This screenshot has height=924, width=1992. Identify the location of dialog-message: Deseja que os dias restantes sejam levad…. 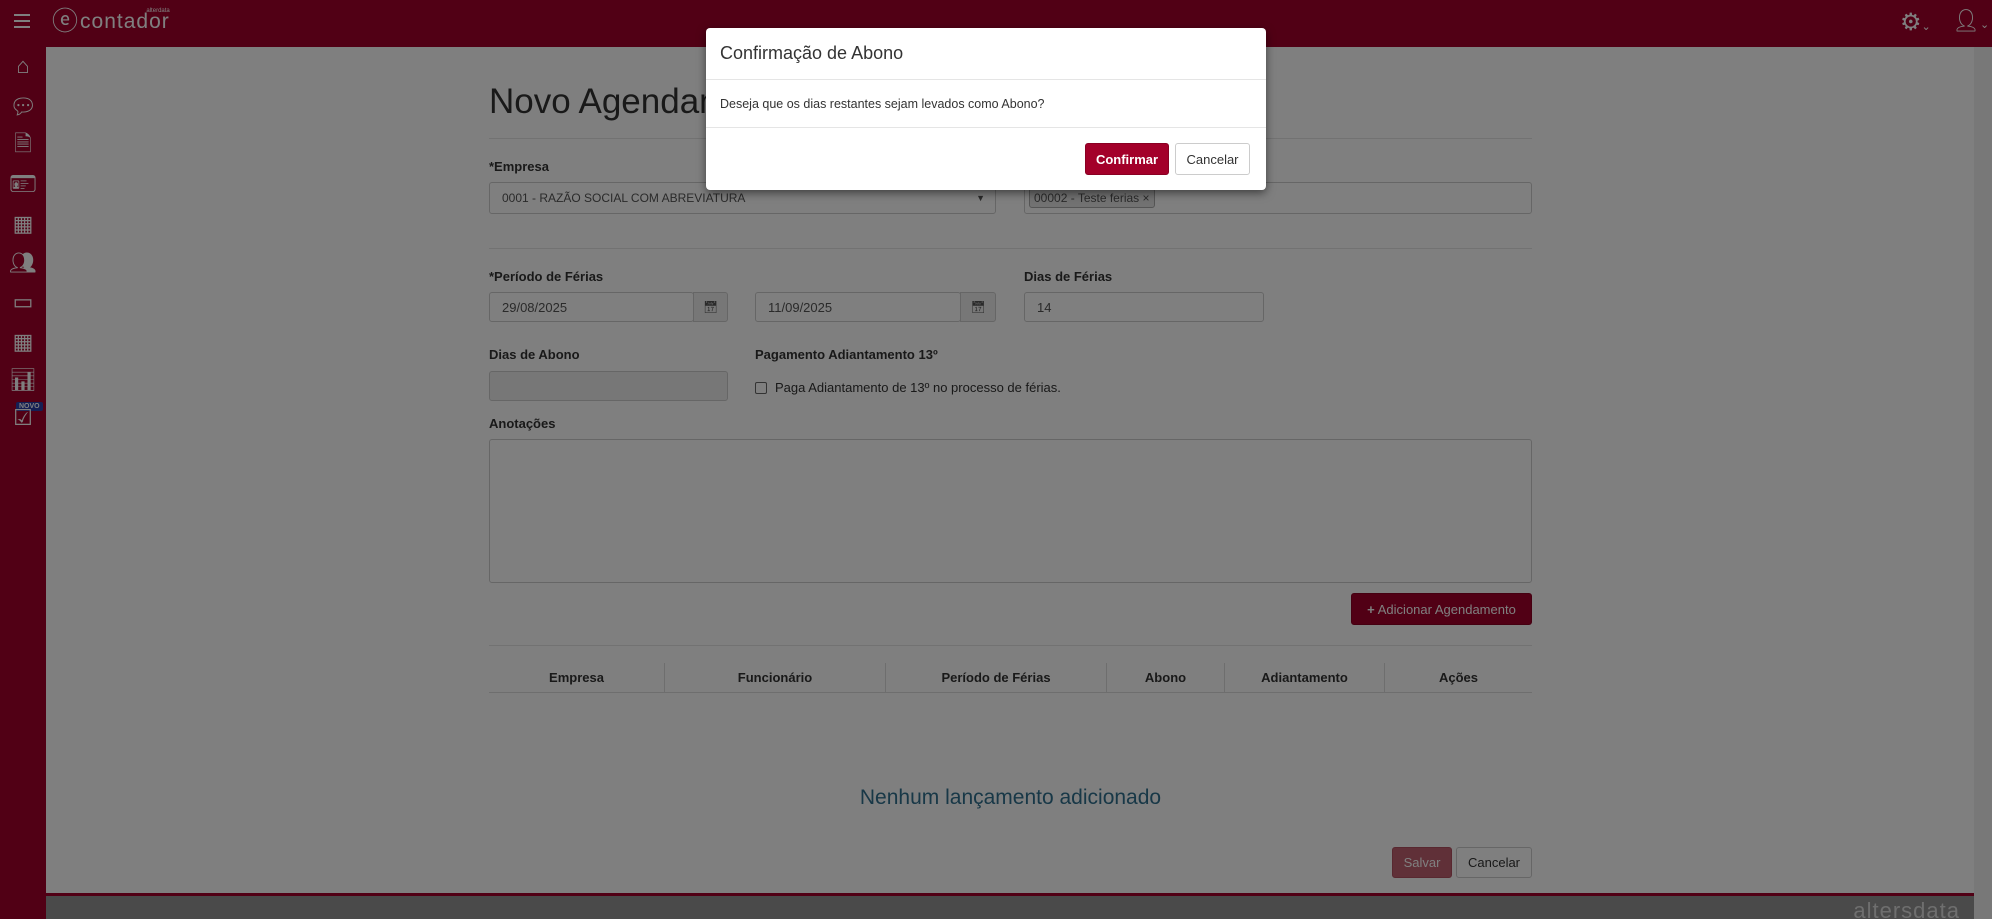
(986, 104).